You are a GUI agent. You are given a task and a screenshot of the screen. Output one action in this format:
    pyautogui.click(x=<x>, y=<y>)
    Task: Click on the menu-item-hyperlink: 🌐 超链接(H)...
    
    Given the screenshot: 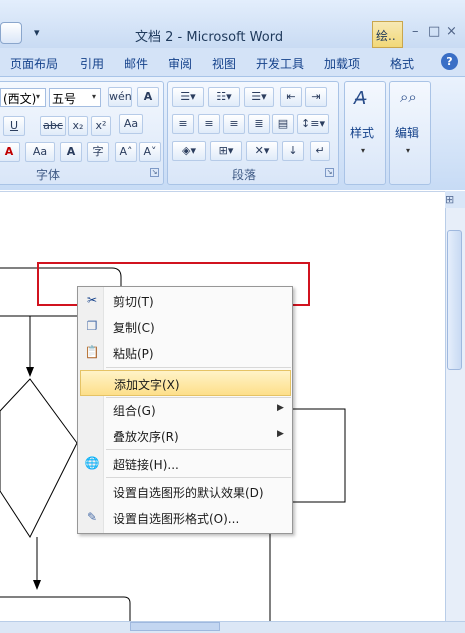 What is the action you would take?
    pyautogui.click(x=185, y=464)
    